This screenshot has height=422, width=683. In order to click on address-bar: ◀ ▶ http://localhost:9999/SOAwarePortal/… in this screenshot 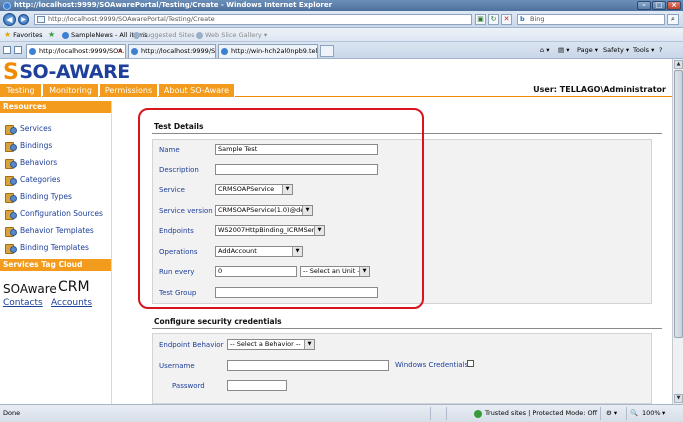, I will do `click(341, 19)`.